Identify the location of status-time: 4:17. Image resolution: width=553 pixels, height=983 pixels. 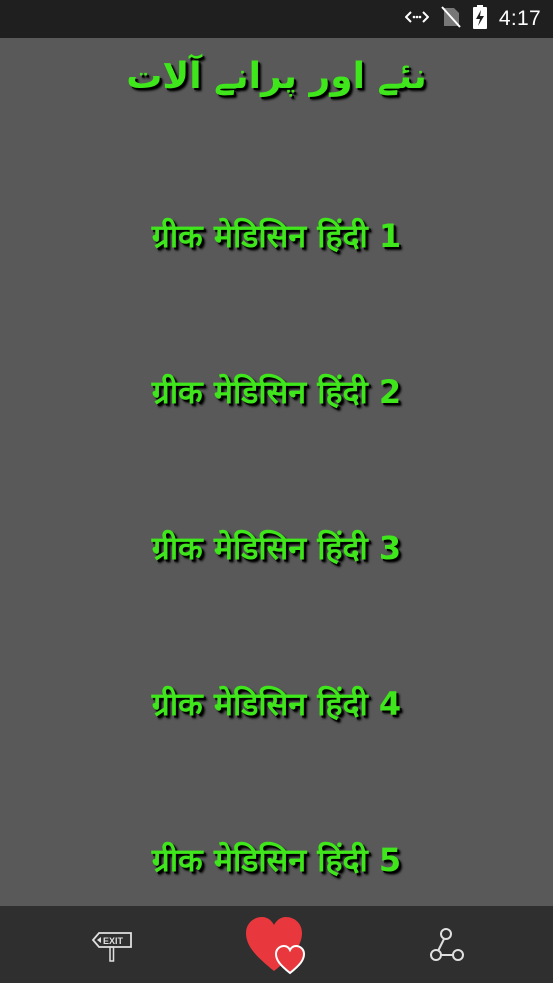
(519, 18).